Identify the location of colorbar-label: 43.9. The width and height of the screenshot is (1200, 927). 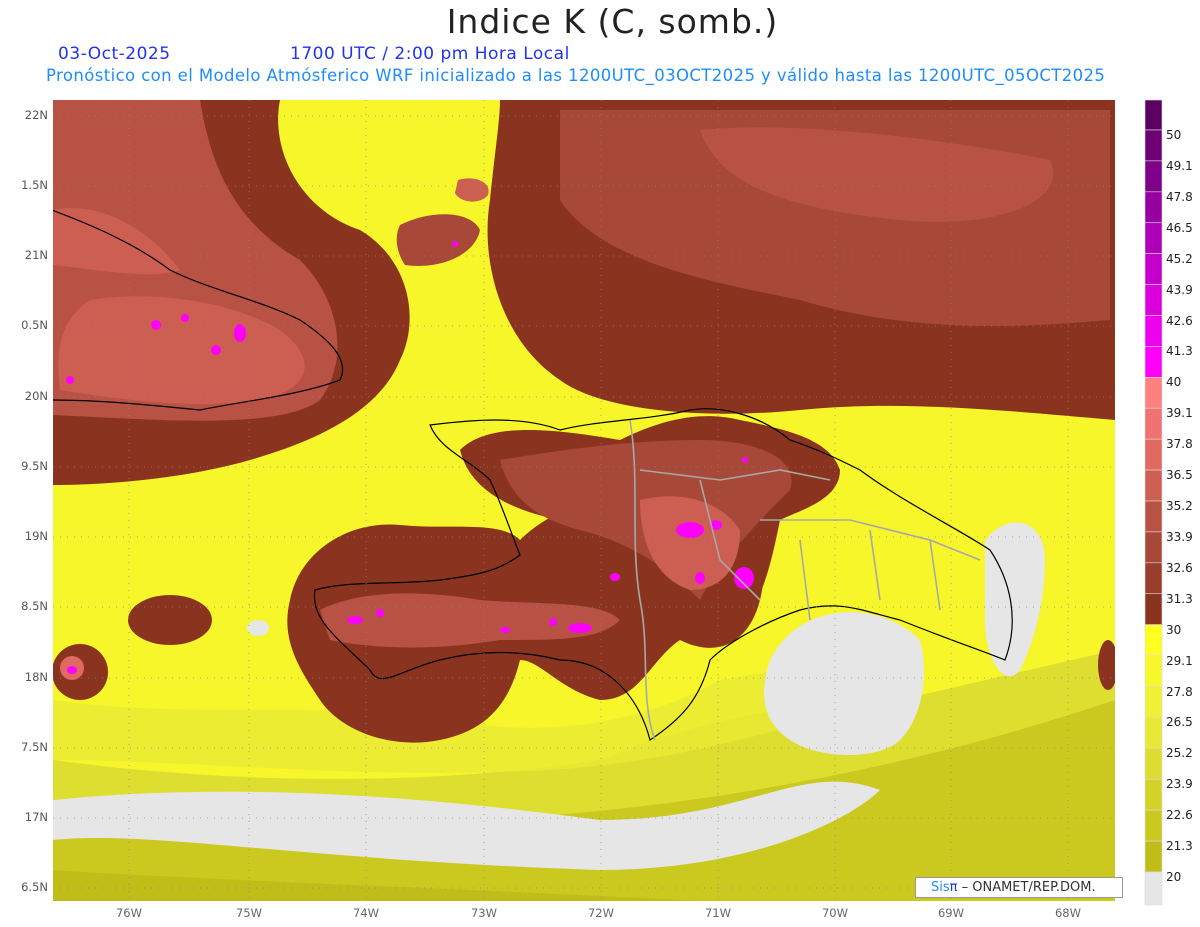
(1179, 289).